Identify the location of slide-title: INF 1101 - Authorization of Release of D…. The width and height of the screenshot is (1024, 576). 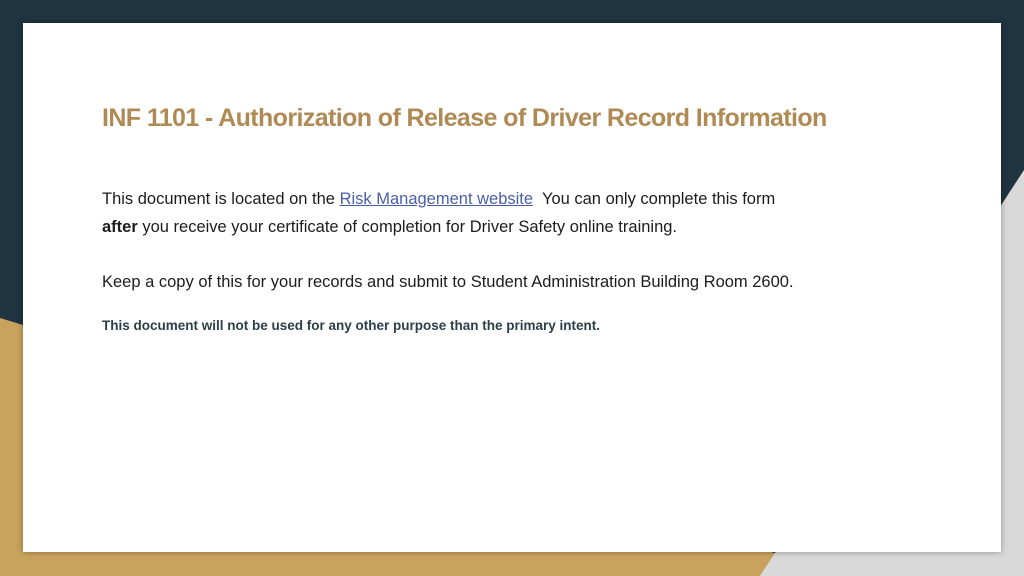
(464, 118).